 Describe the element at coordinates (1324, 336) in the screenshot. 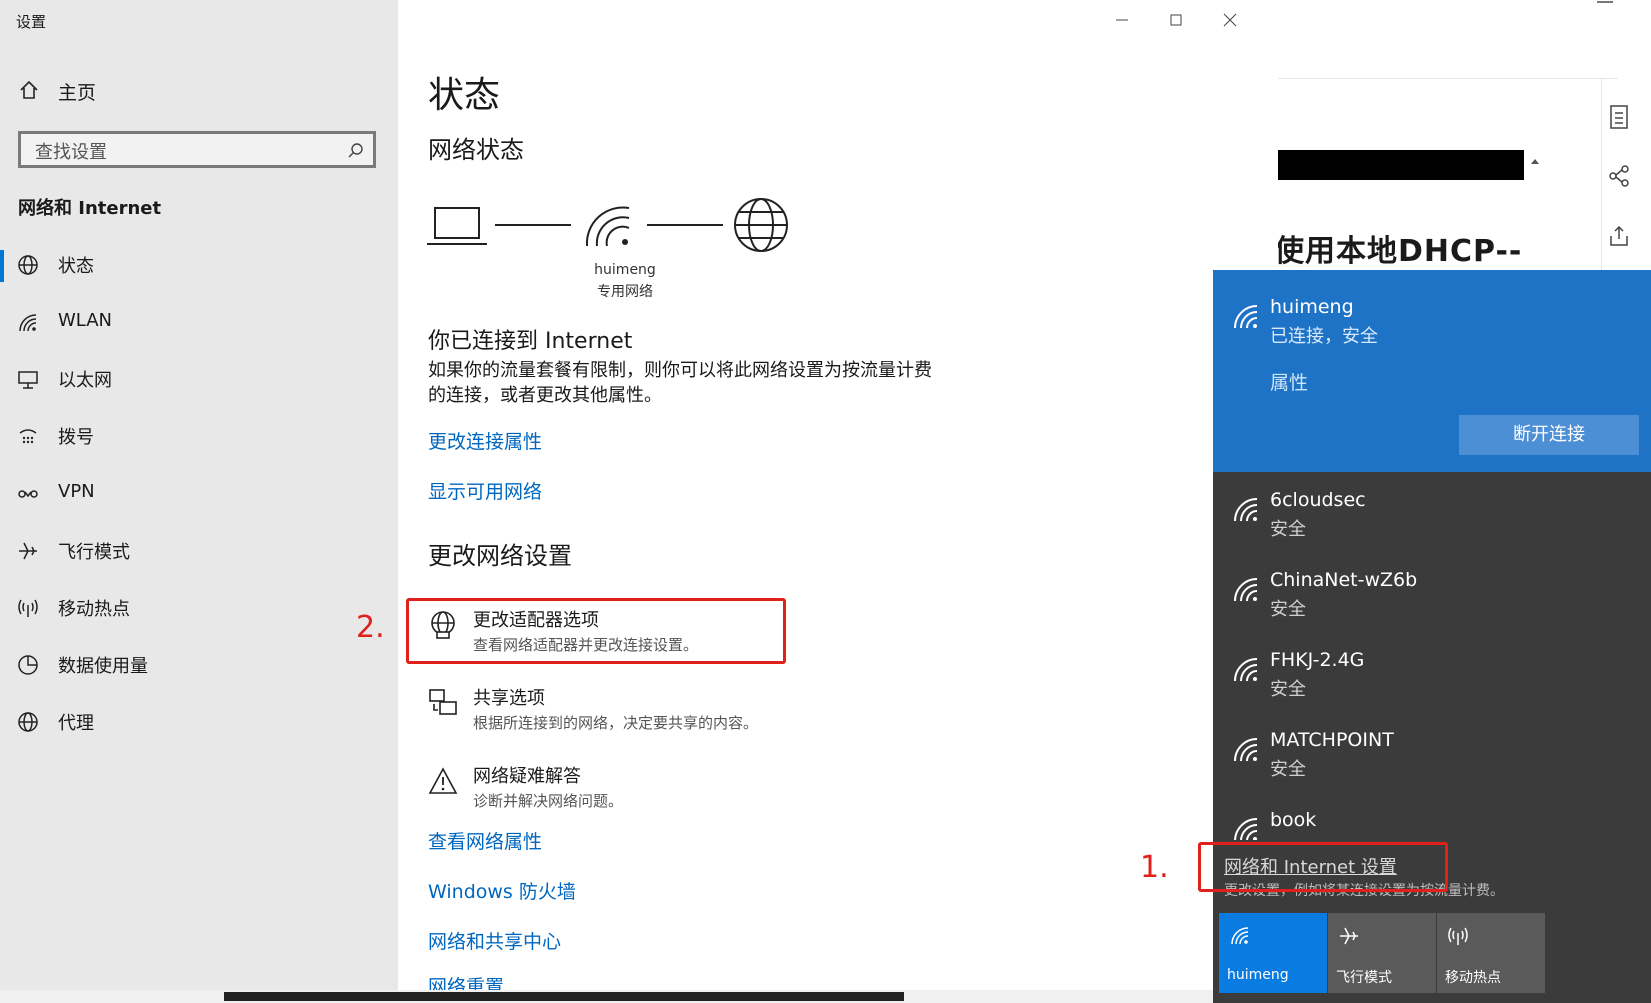

I see `wifi-network-status: 已连接，安全` at that location.